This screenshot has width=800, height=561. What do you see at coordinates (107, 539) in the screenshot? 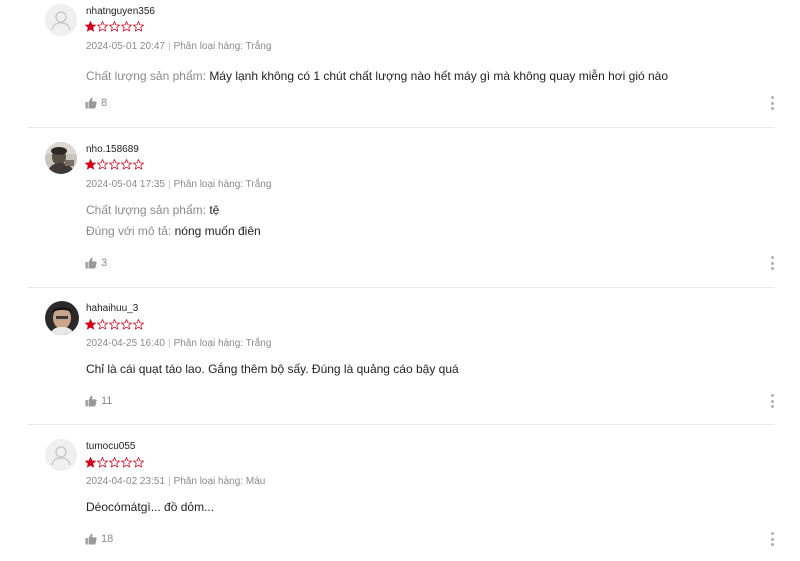
I see `like-count: 18` at bounding box center [107, 539].